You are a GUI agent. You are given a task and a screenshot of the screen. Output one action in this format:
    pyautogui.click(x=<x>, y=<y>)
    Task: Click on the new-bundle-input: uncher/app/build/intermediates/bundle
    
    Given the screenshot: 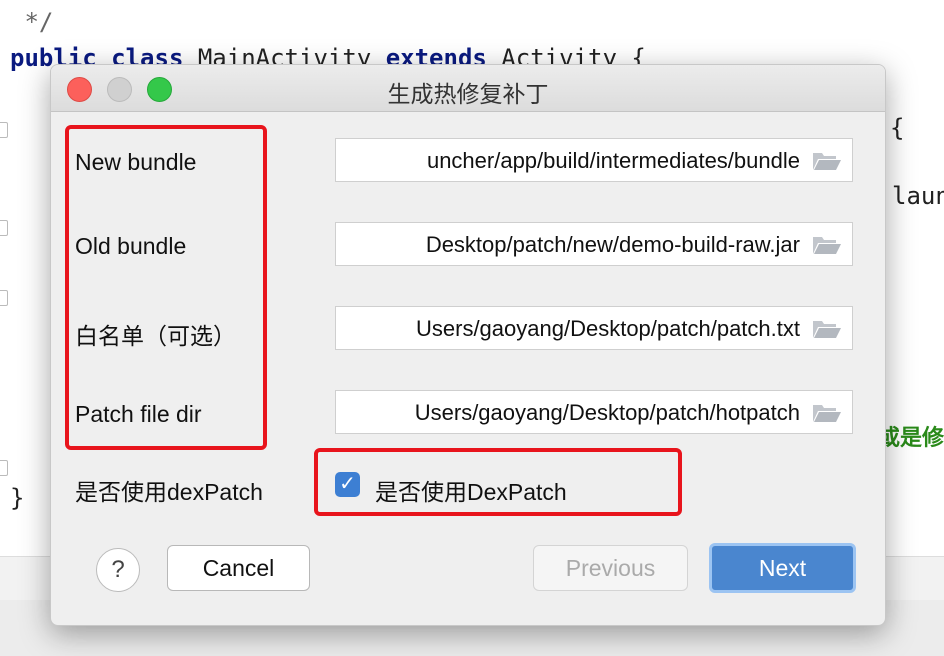 What is the action you would take?
    pyautogui.click(x=594, y=160)
    